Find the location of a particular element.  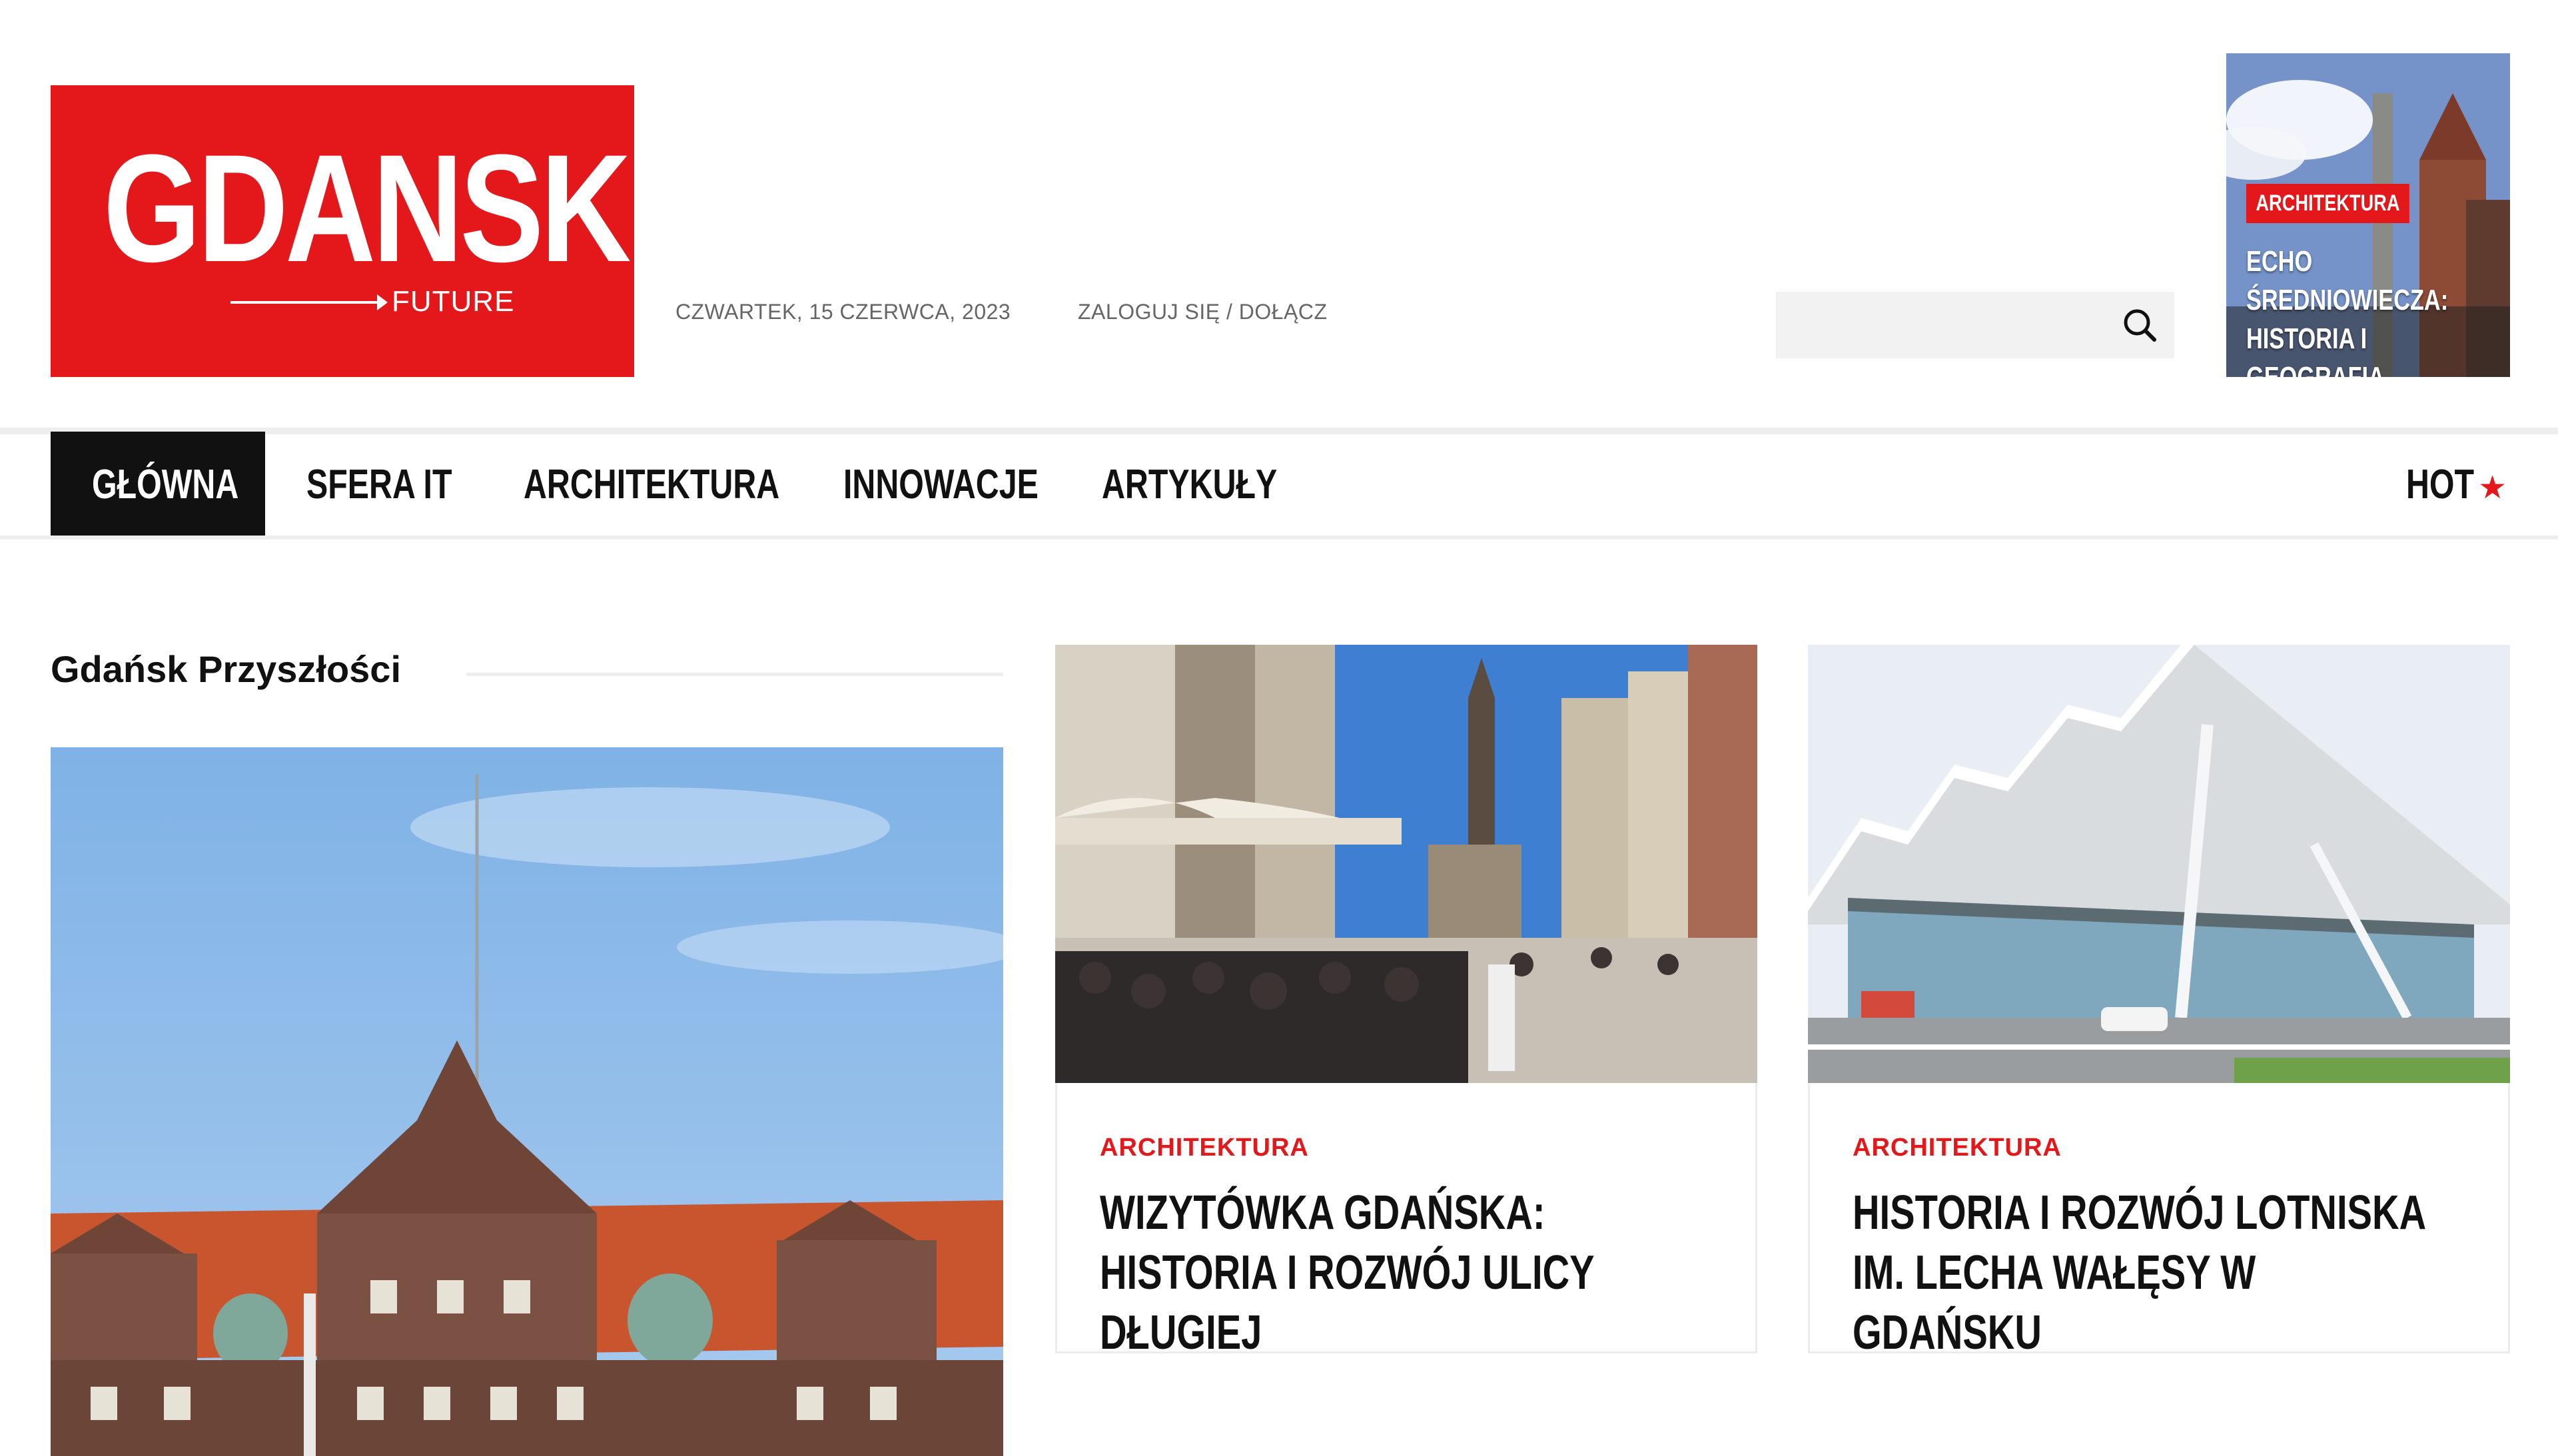

logo-arrow-line is located at coordinates (306, 302).